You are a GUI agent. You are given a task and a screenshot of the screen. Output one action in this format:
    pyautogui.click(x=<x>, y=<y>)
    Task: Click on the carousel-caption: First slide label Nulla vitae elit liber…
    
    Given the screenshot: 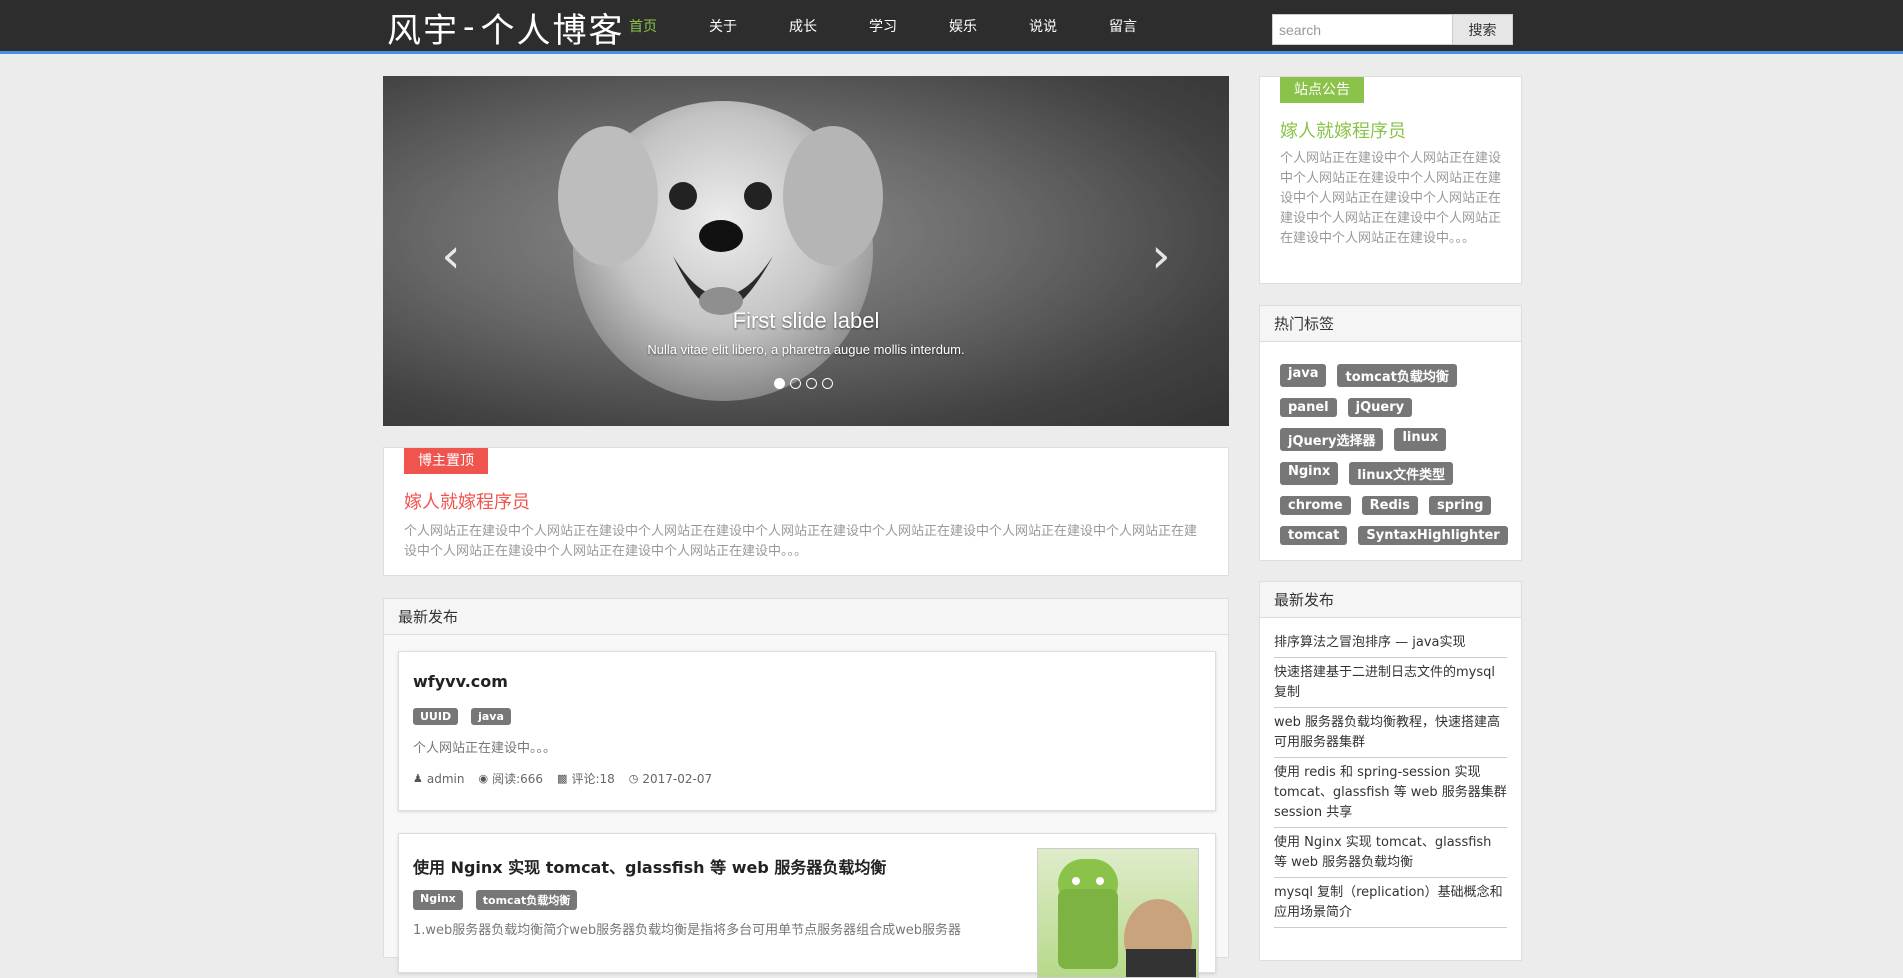 What is the action you would take?
    pyautogui.click(x=806, y=332)
    